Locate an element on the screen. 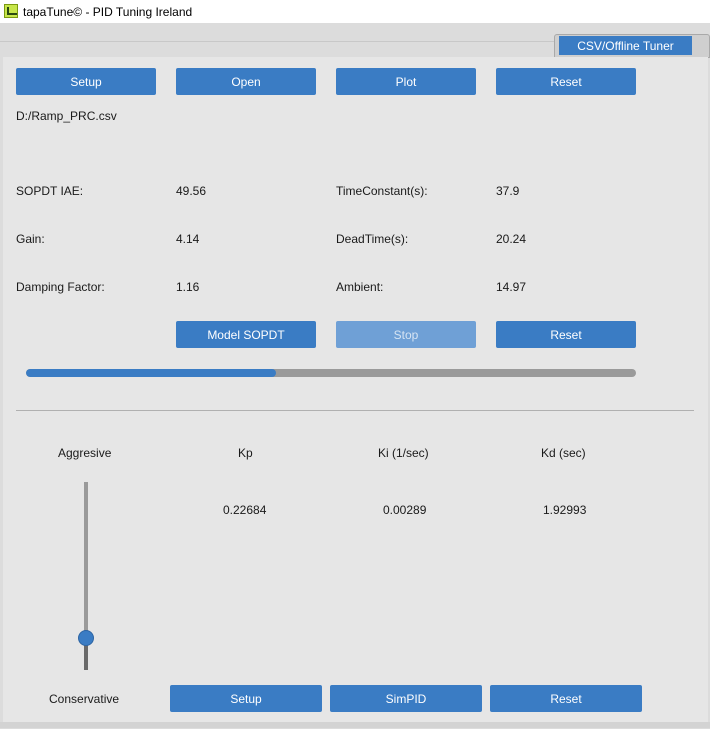  setup-button: Setup is located at coordinates (86, 81).